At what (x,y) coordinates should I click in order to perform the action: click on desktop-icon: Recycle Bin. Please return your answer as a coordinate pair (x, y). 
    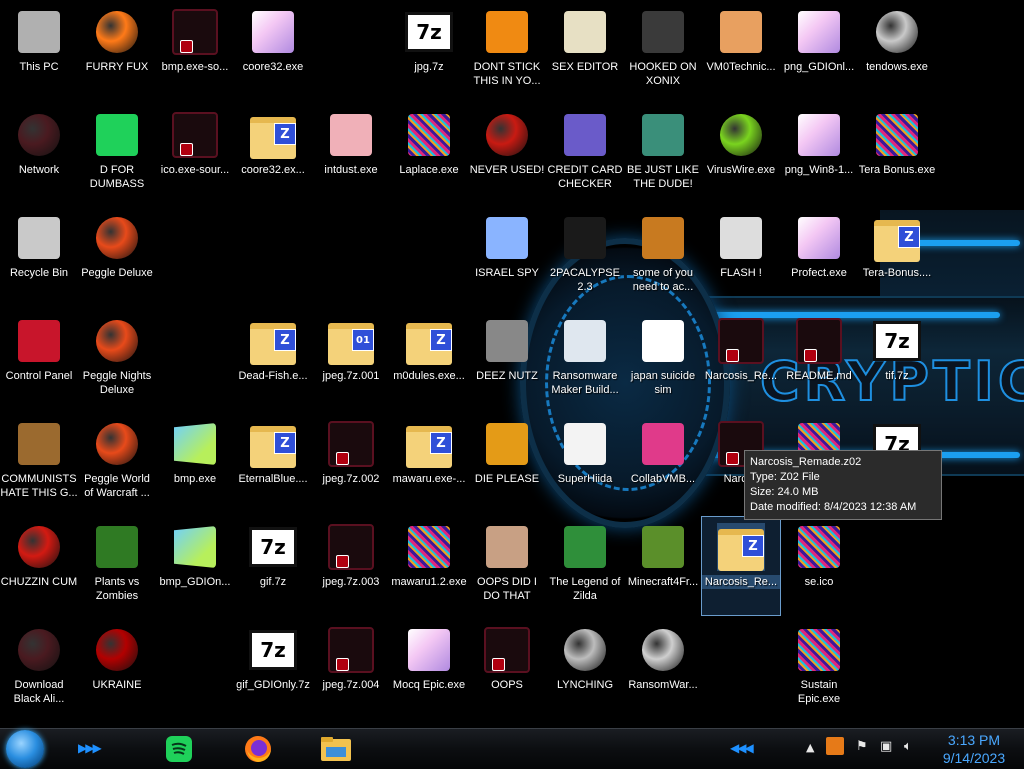
    Looking at the image, I should click on (39, 257).